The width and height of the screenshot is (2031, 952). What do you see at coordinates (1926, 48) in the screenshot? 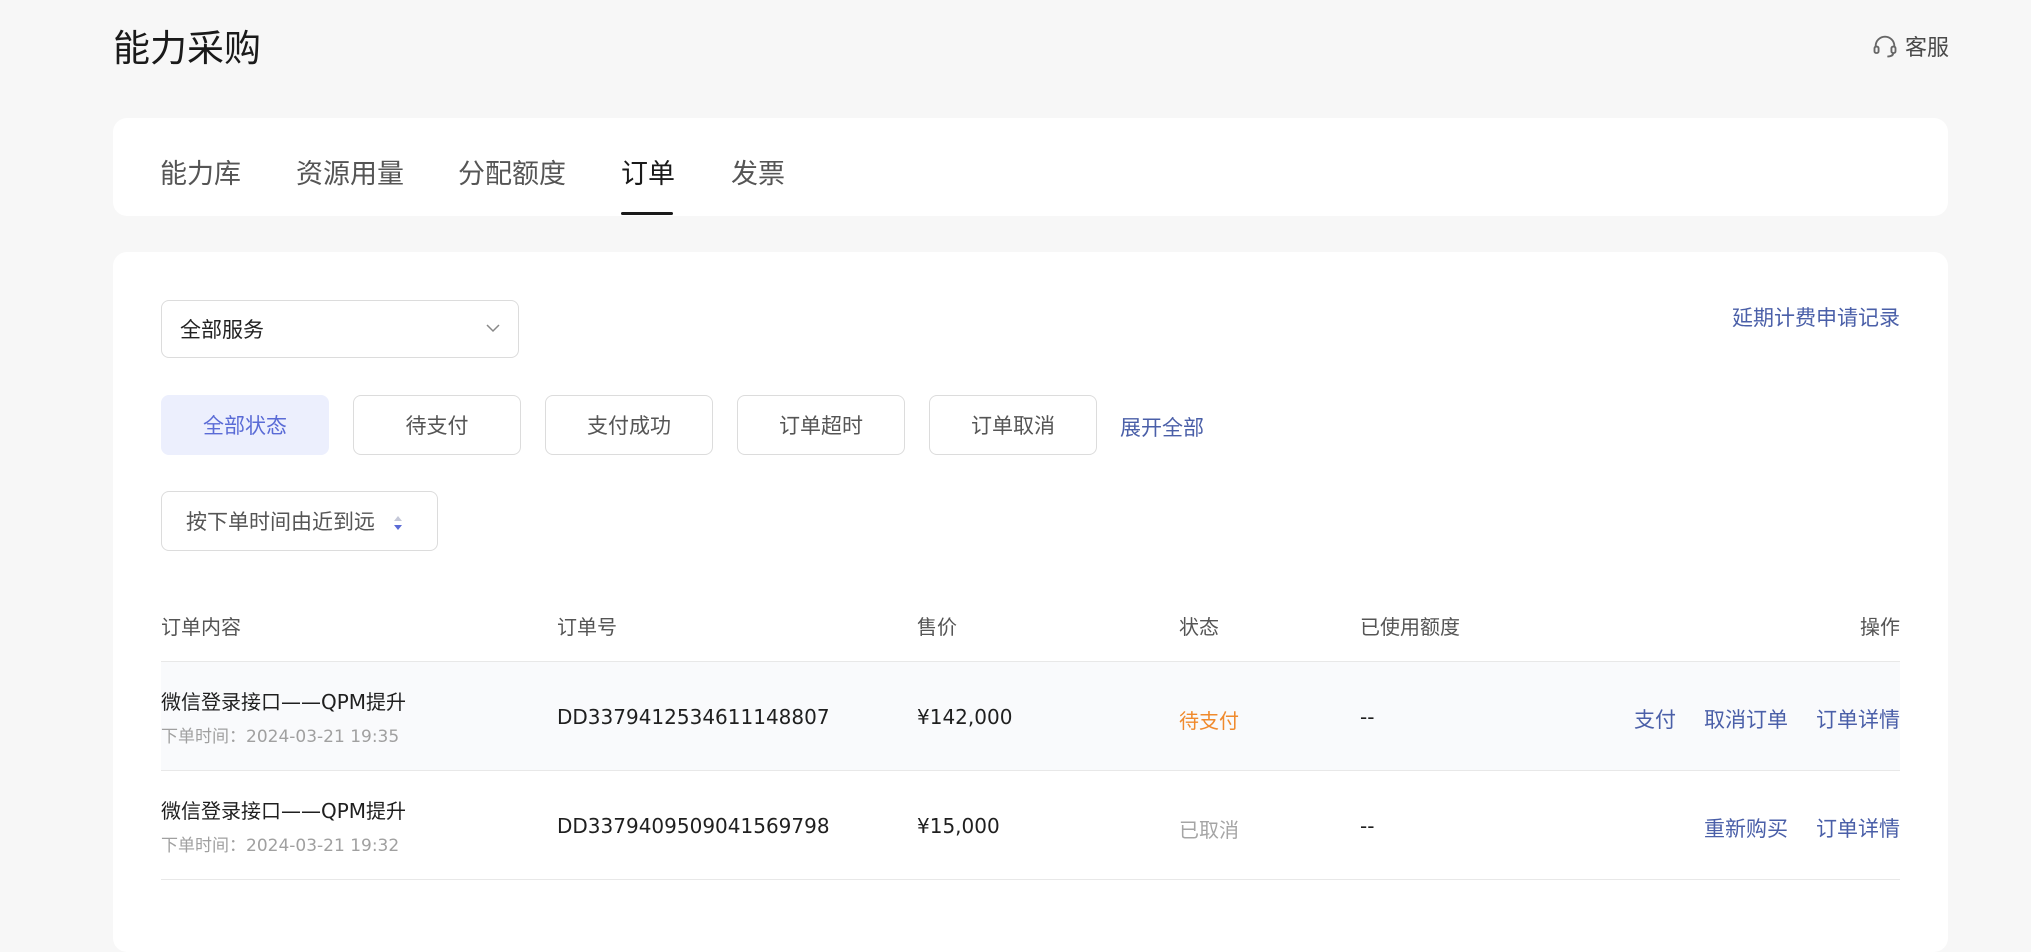
I see `customer-service-label: 客服` at bounding box center [1926, 48].